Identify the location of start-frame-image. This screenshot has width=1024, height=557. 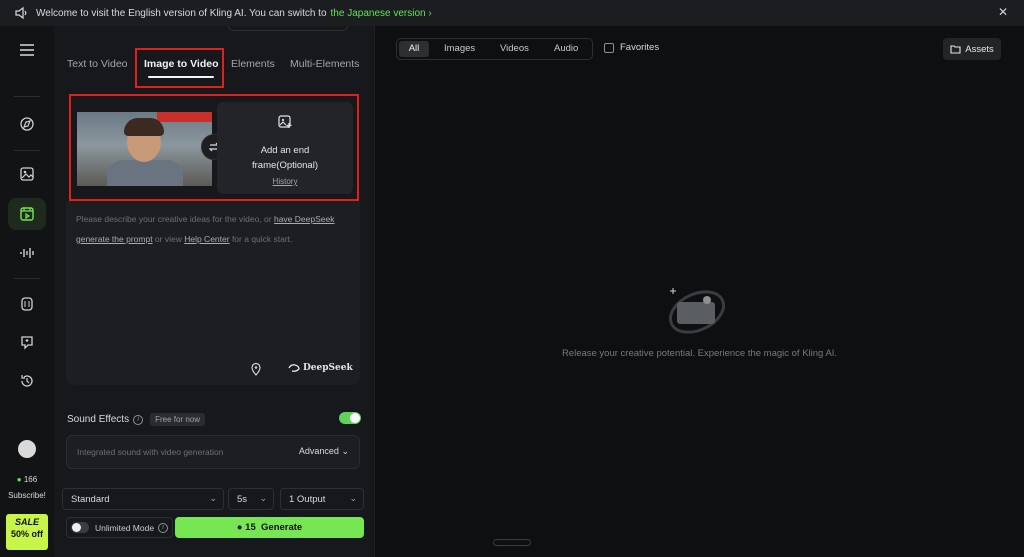
(144, 149).